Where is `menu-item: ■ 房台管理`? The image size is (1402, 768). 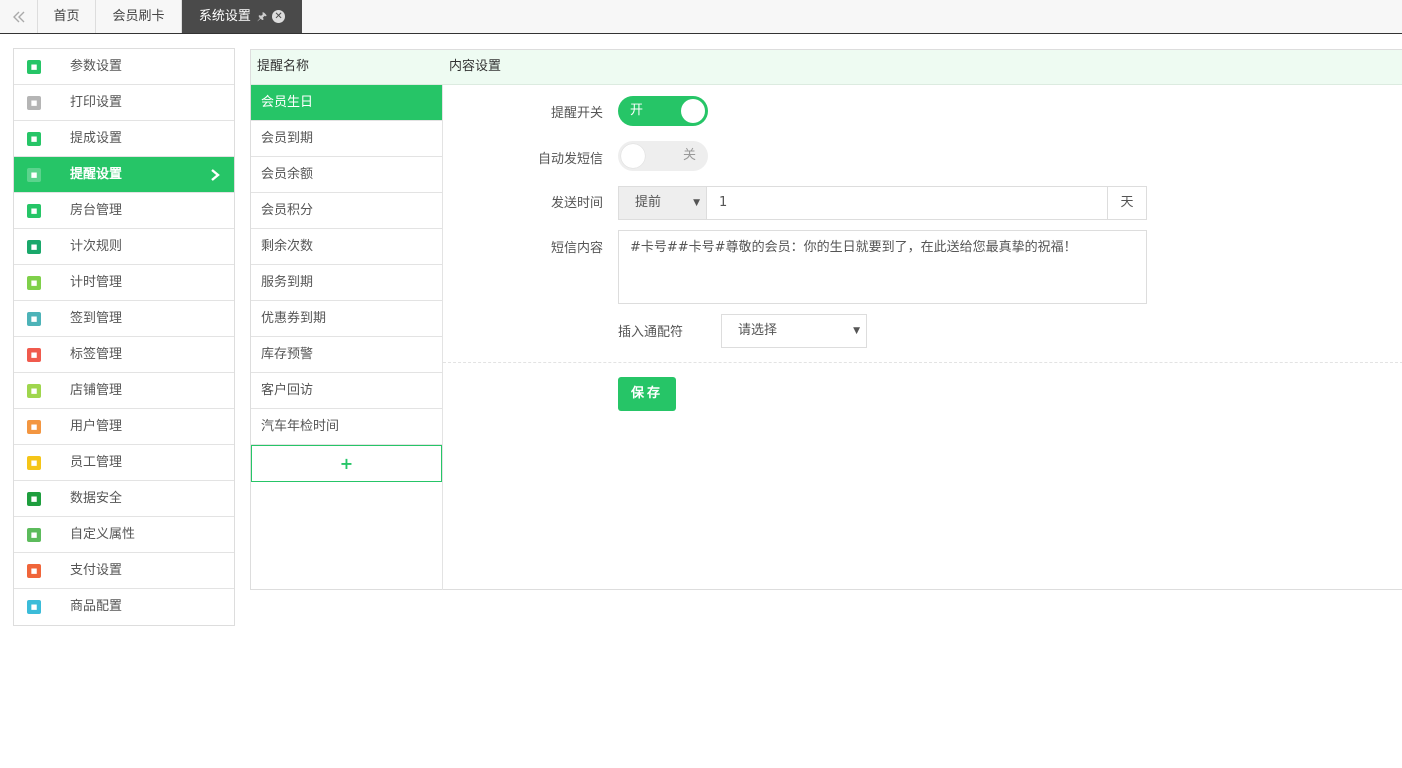 menu-item: ■ 房台管理 is located at coordinates (124, 211).